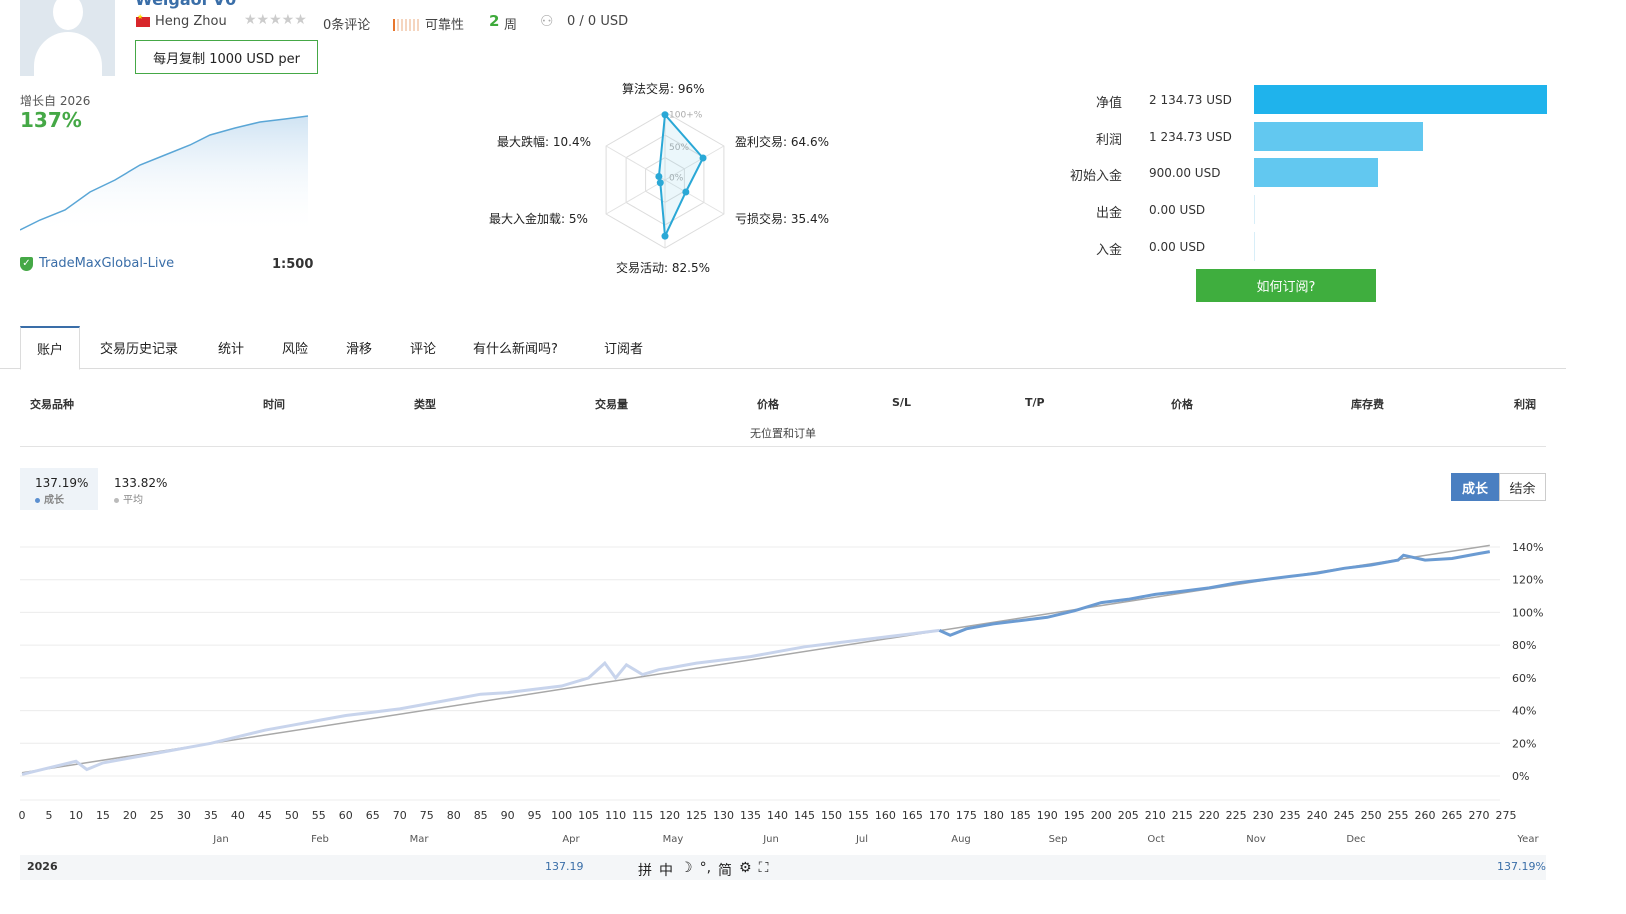 The height and width of the screenshot is (914, 1626). I want to click on copy-subscribe-button: 每月复制 1000 USD per, so click(226, 57).